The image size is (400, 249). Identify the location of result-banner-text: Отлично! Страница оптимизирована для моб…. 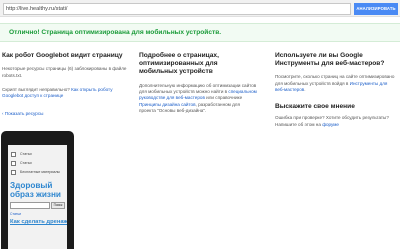
(115, 32).